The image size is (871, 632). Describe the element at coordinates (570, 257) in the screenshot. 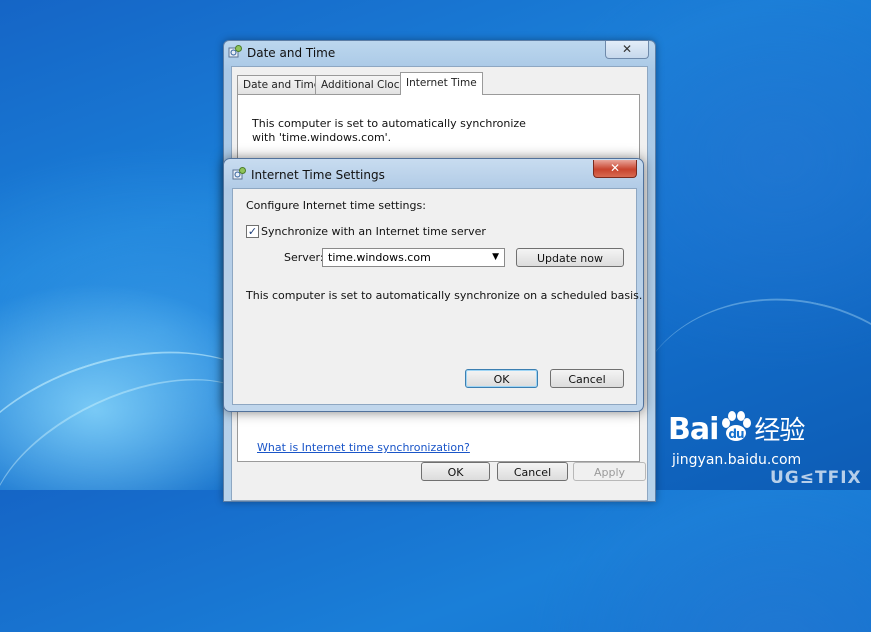

I see `update-now-button: Update now` at that location.